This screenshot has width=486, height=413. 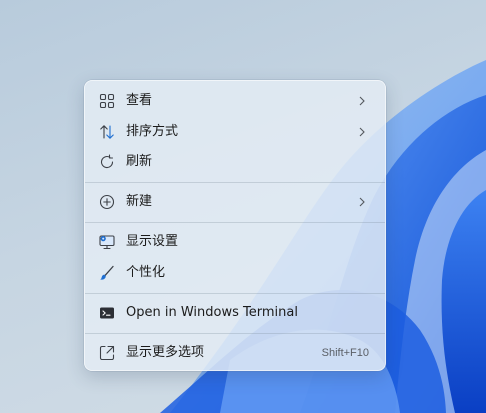 I want to click on menu-item-show-more-options: 显示更多选项 Shift+F10, so click(x=235, y=353).